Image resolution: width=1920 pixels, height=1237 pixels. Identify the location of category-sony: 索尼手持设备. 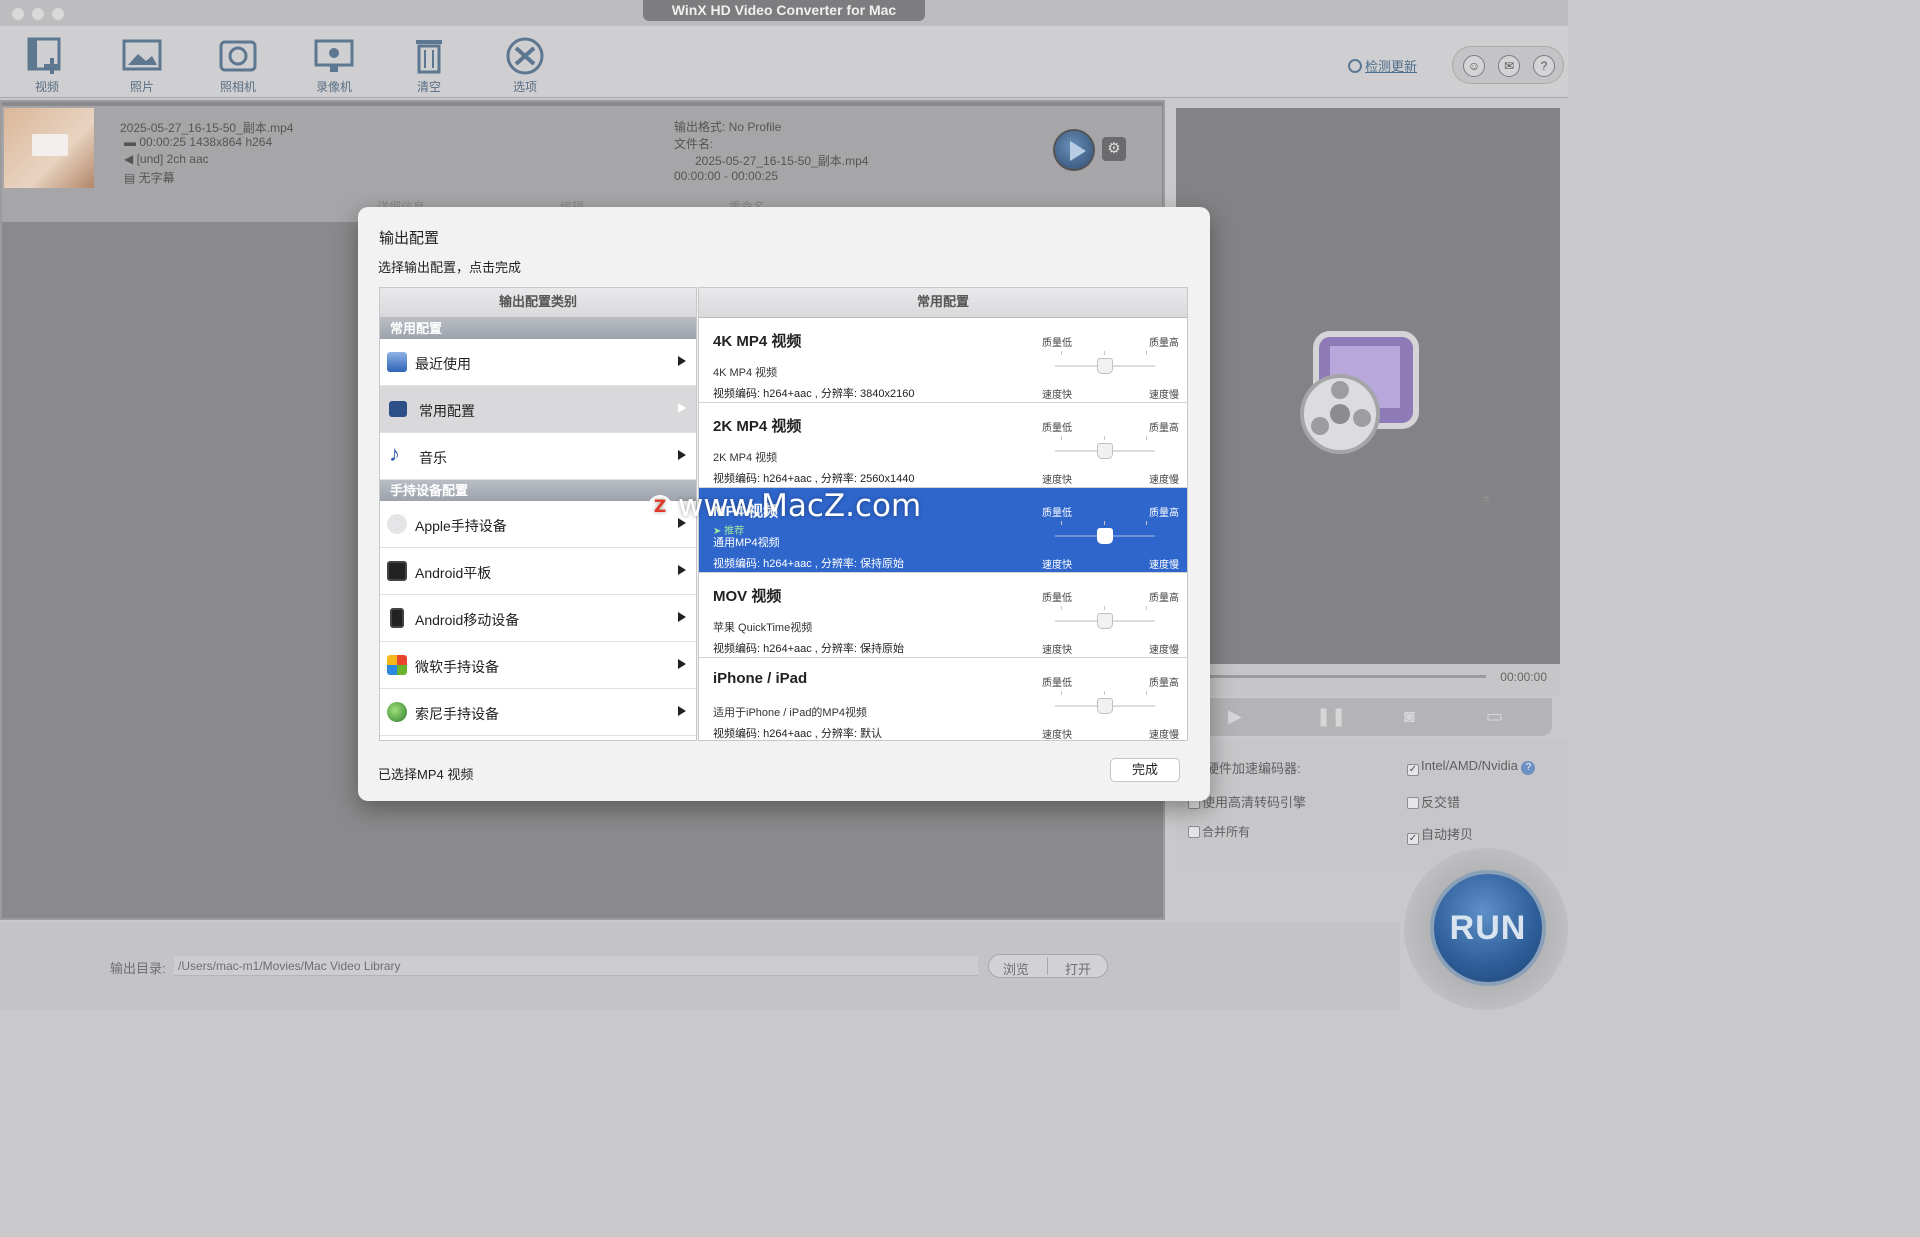
(538, 712).